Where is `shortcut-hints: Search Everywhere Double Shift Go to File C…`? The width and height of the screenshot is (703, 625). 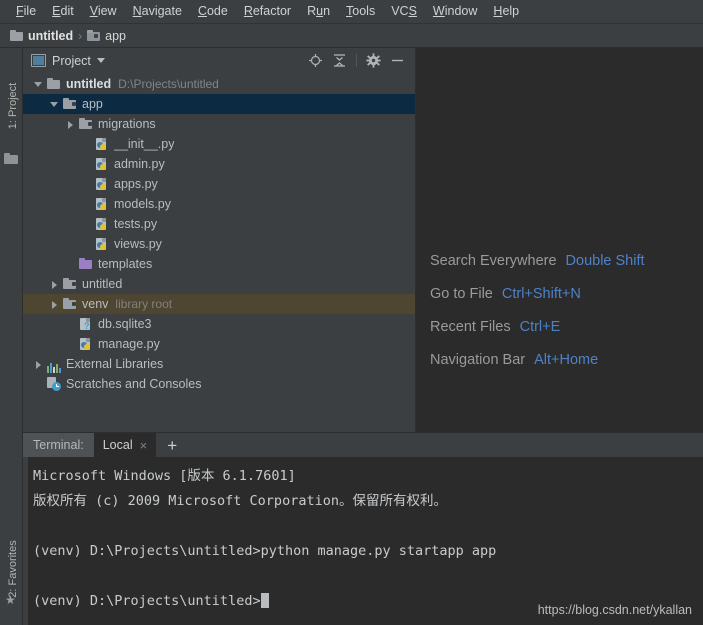
shortcut-hints: Search Everywhere Double Shift Go to File C… is located at coordinates (537, 310).